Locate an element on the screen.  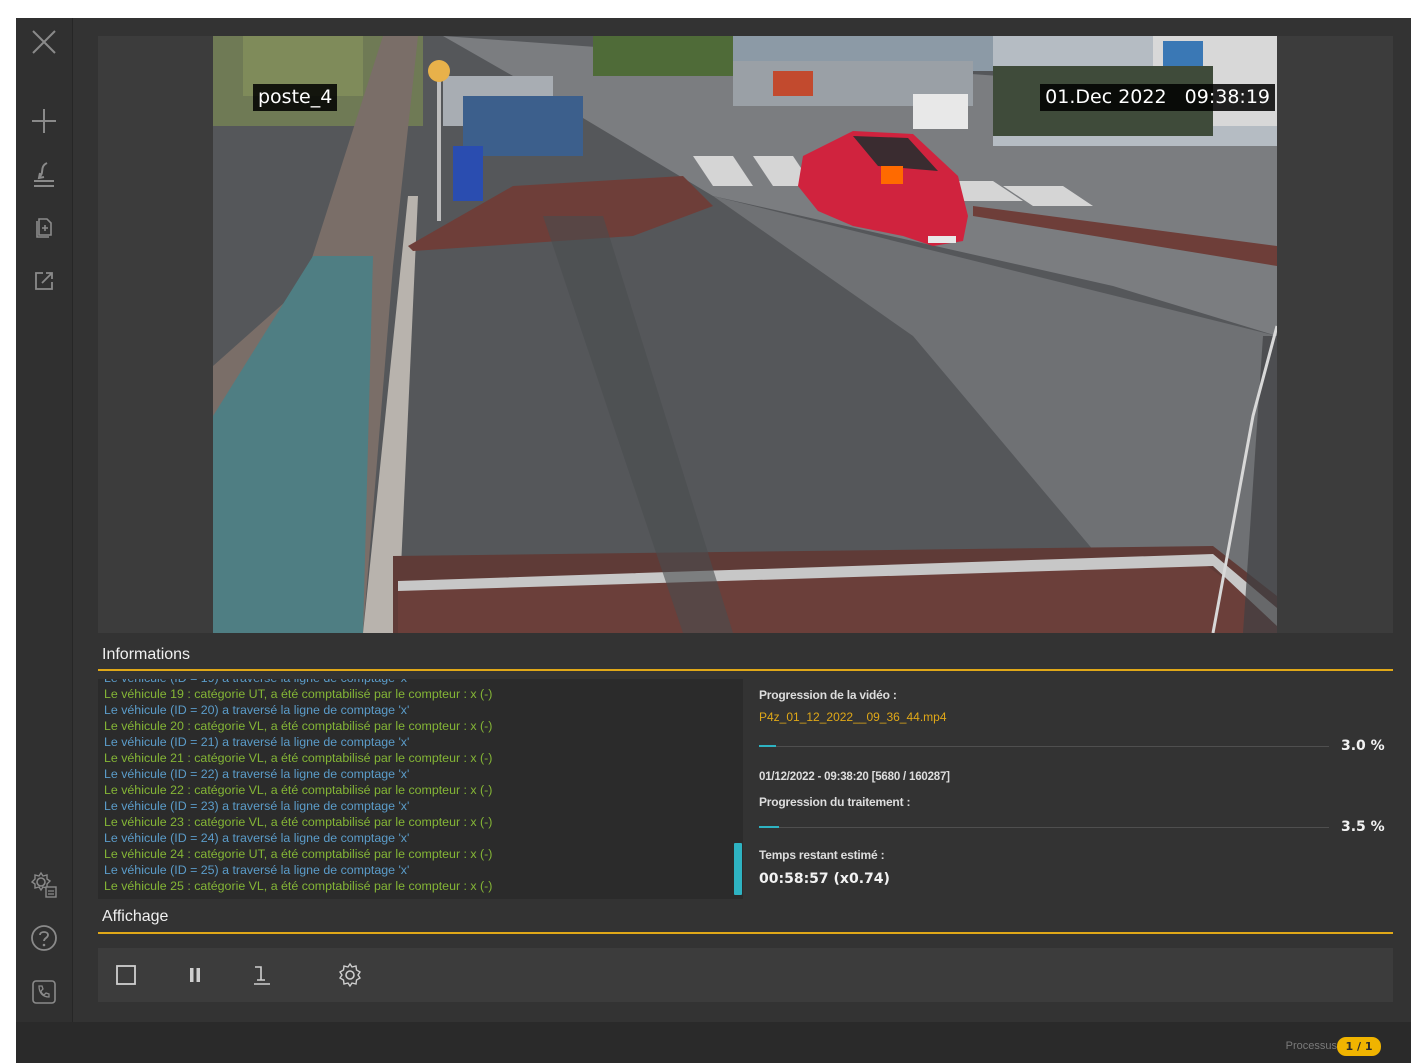
process-count-badge: 1 / 1 is located at coordinates (1359, 1046).